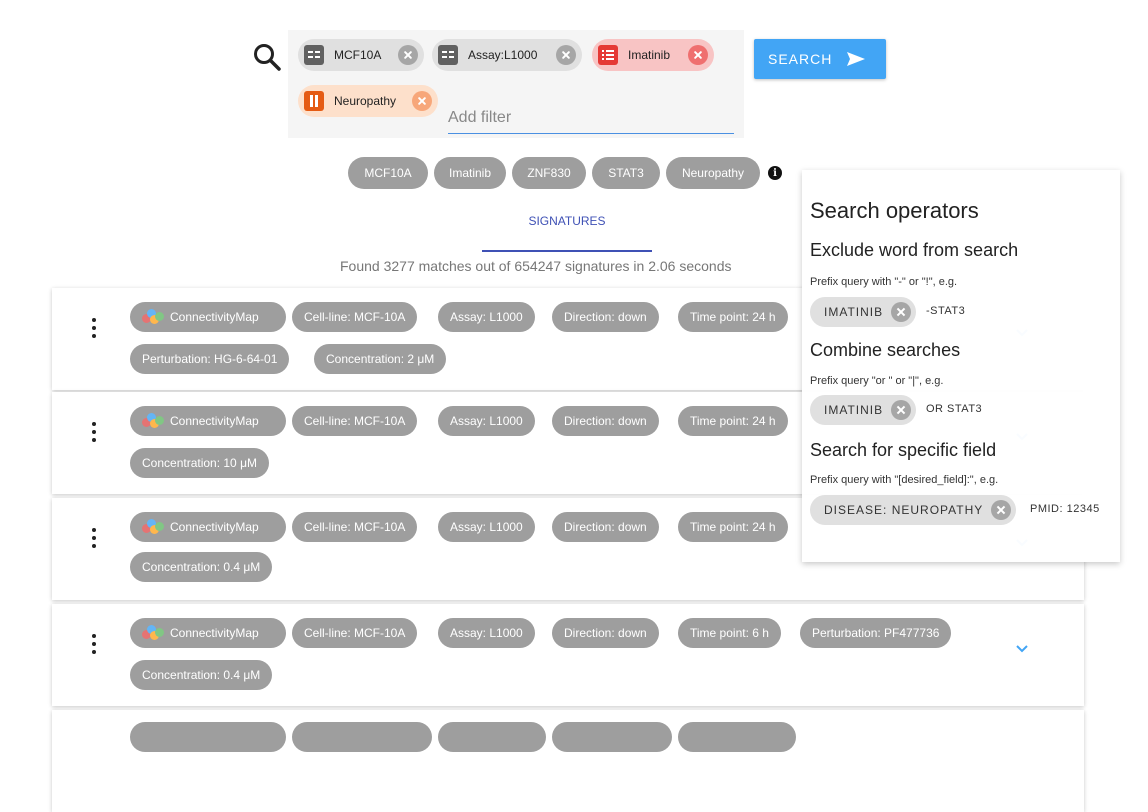 The width and height of the screenshot is (1148, 812). I want to click on filter-chip-mcf10a: MCF10A, so click(361, 55).